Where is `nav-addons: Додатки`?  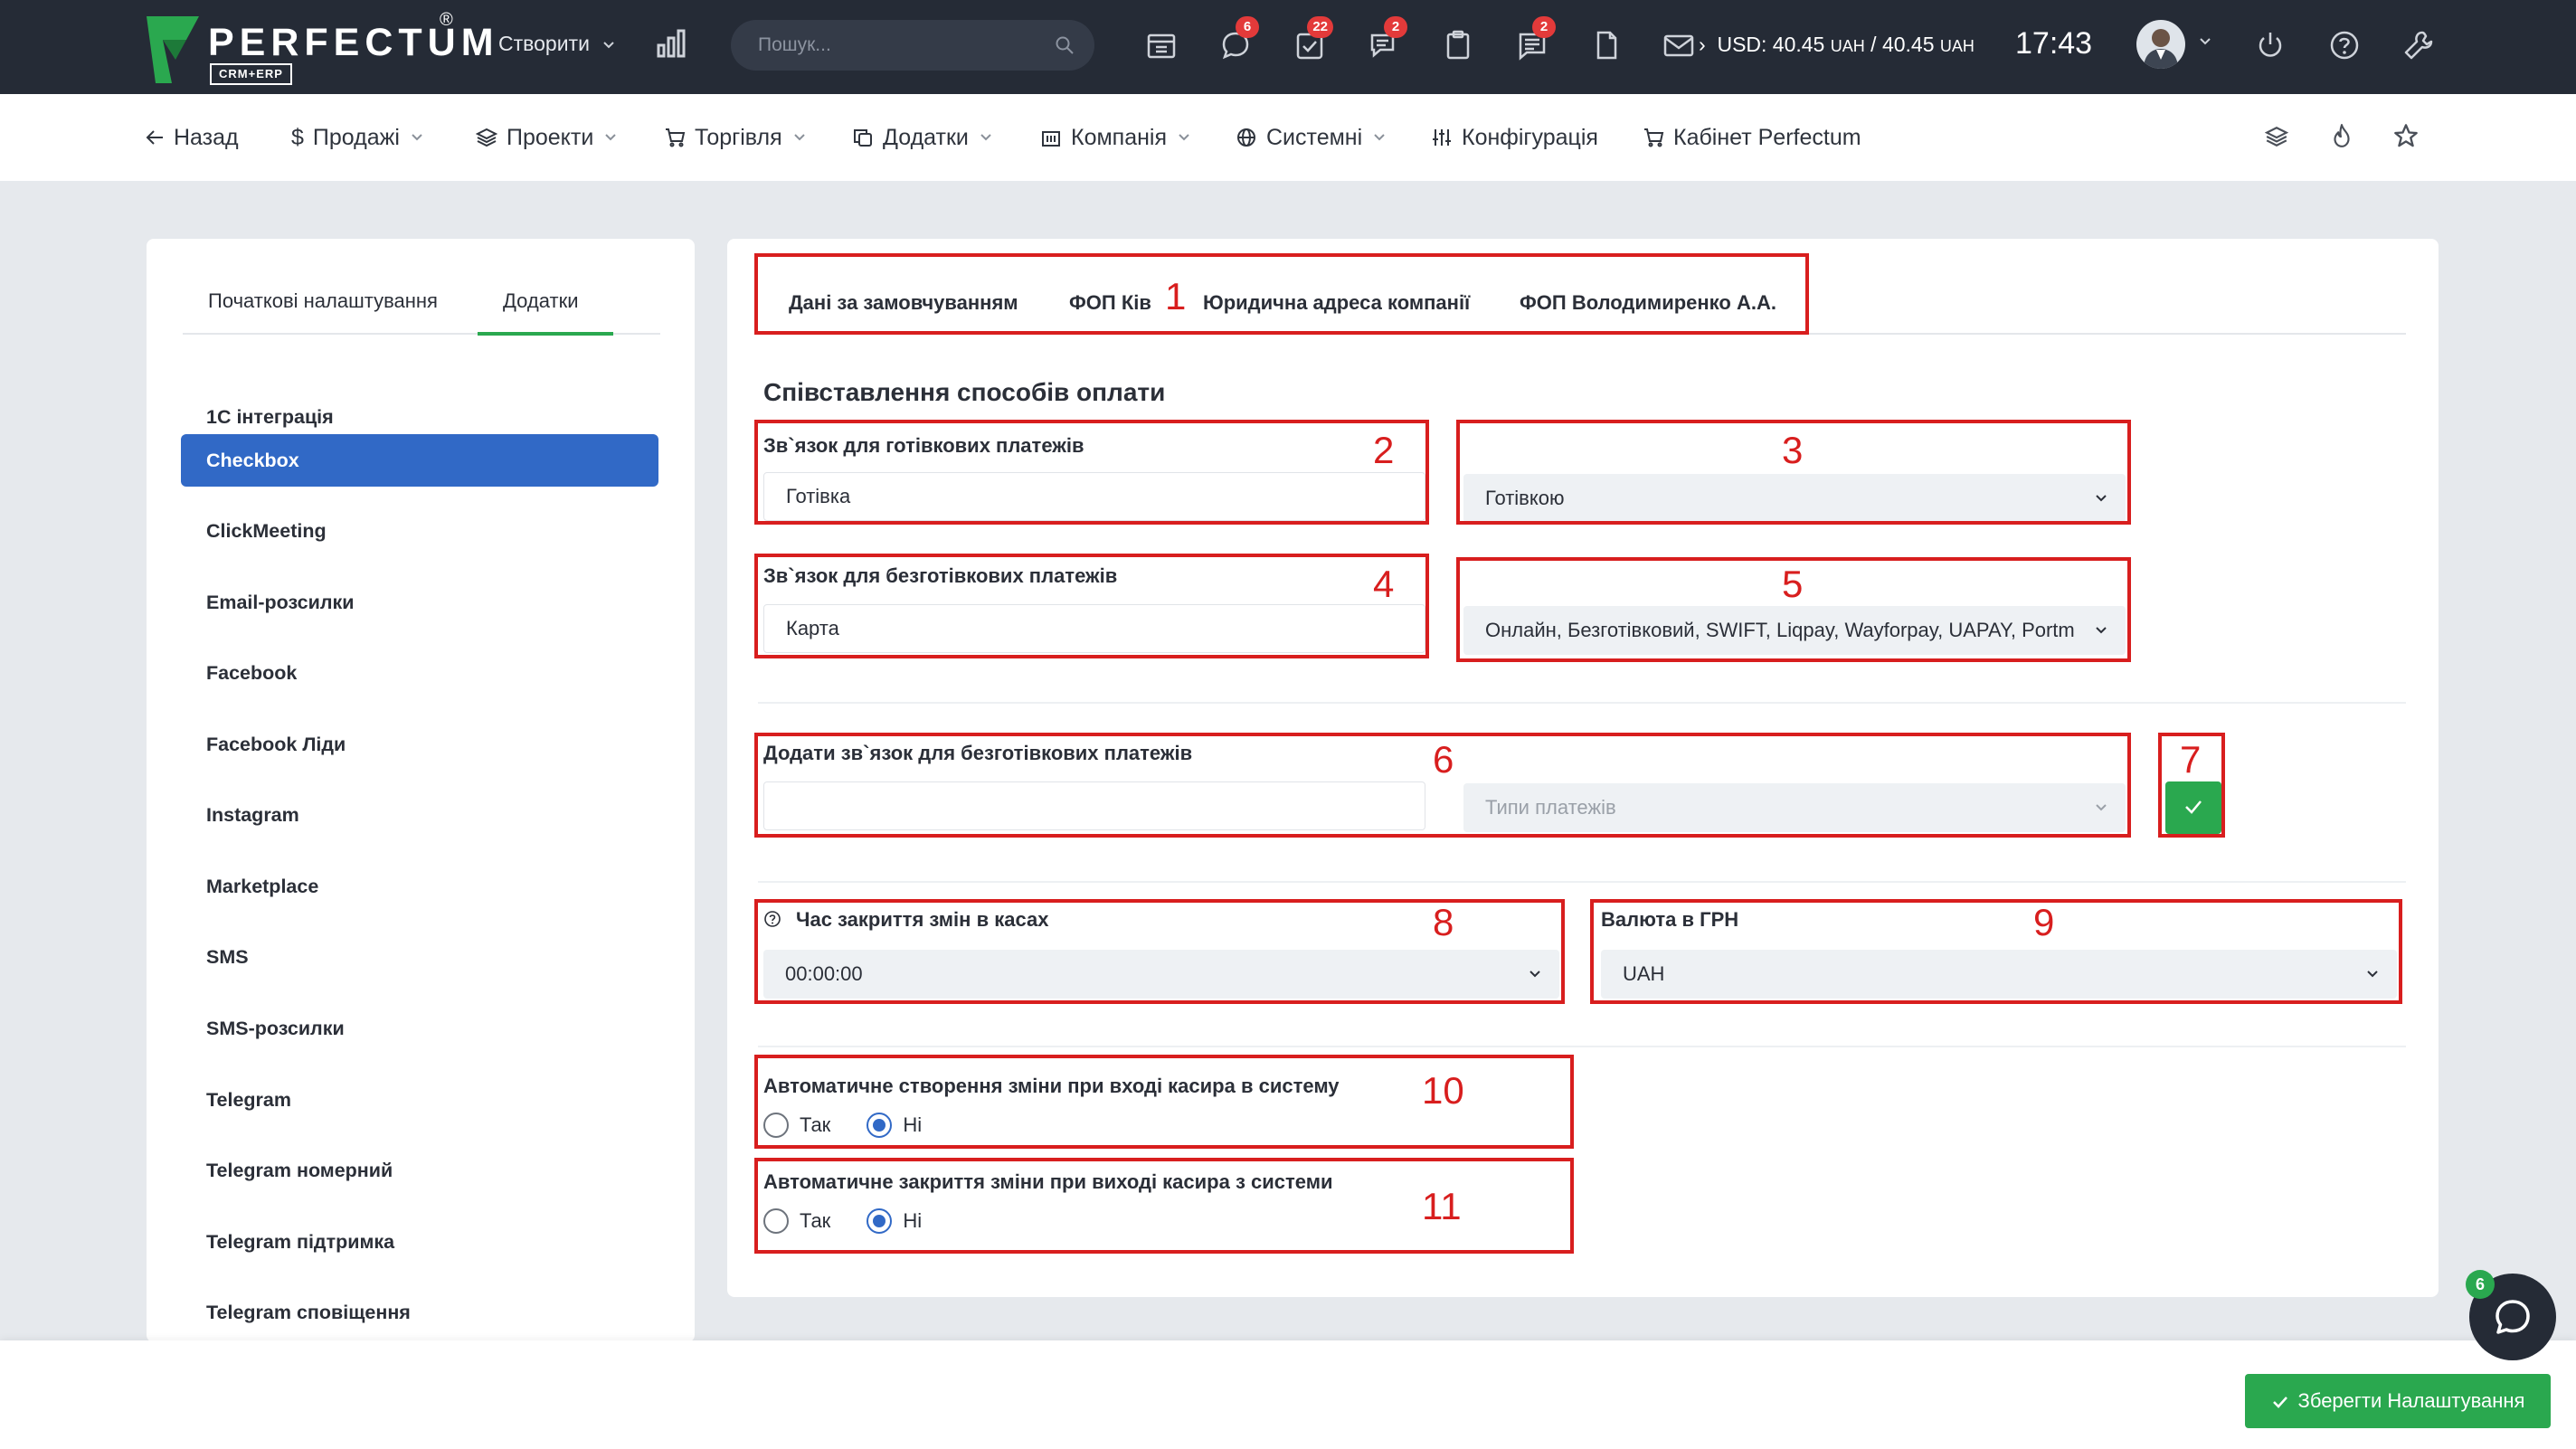 nav-addons: Додатки is located at coordinates (922, 138).